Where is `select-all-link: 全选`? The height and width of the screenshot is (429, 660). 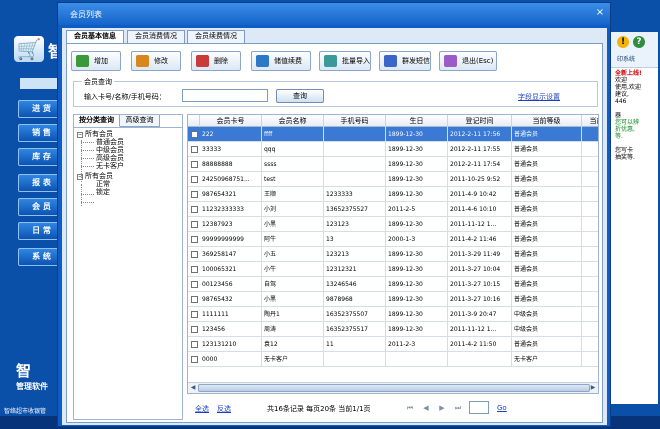
select-all-link: 全选 is located at coordinates (202, 409).